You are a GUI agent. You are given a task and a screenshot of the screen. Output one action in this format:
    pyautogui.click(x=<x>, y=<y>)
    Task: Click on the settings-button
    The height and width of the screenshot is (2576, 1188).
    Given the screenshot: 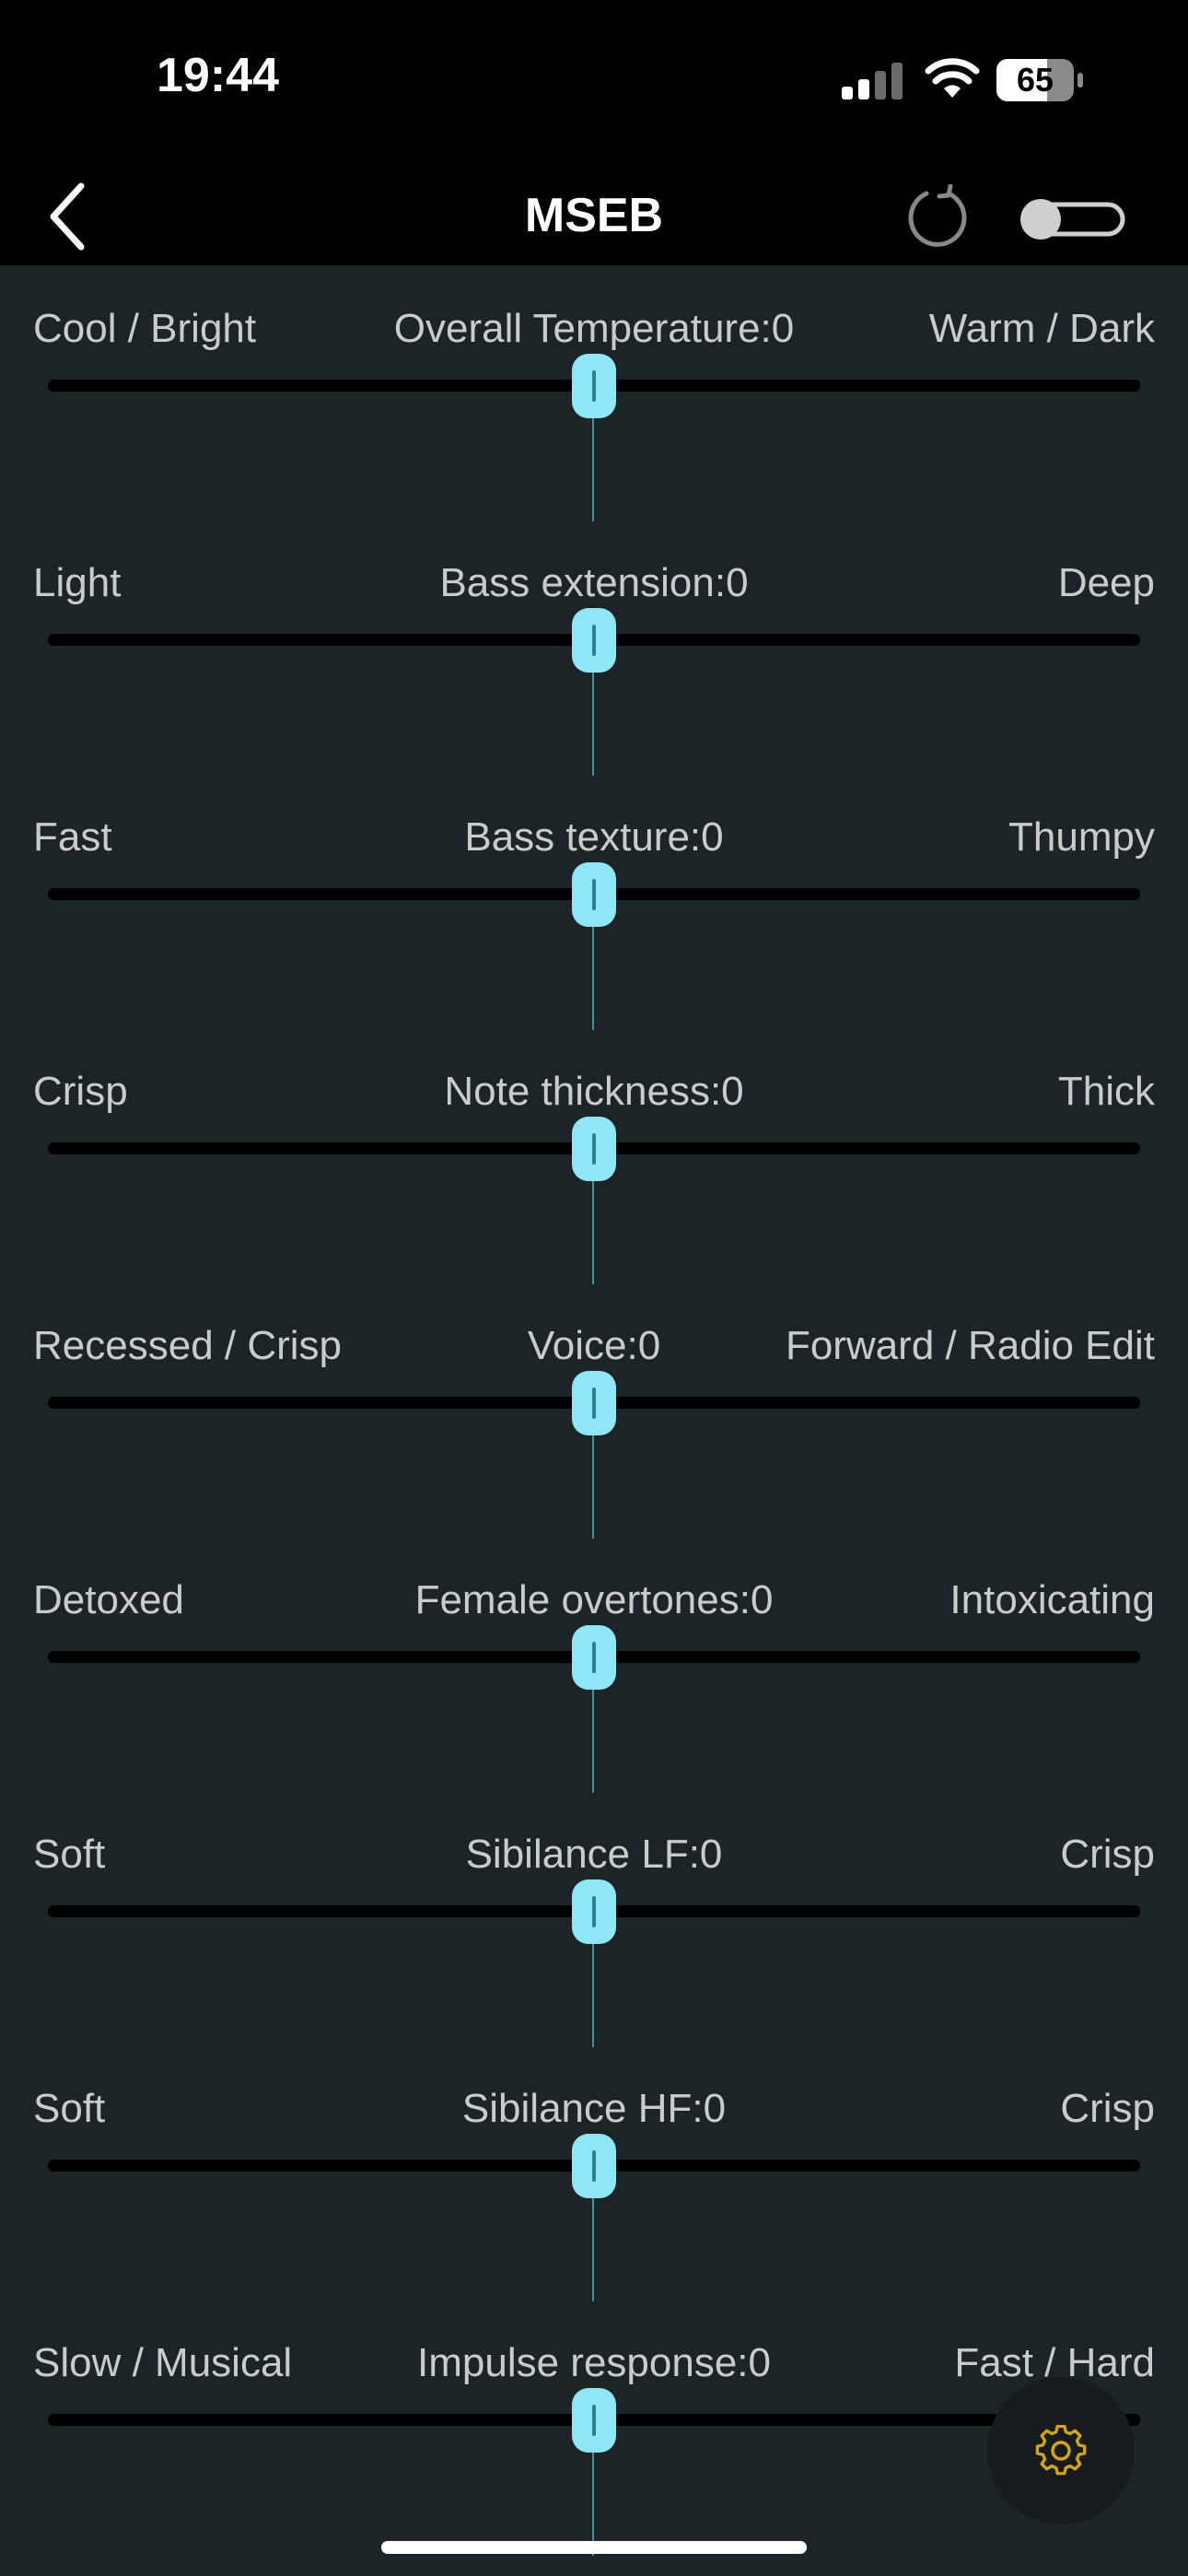 What is the action you would take?
    pyautogui.click(x=1061, y=2450)
    